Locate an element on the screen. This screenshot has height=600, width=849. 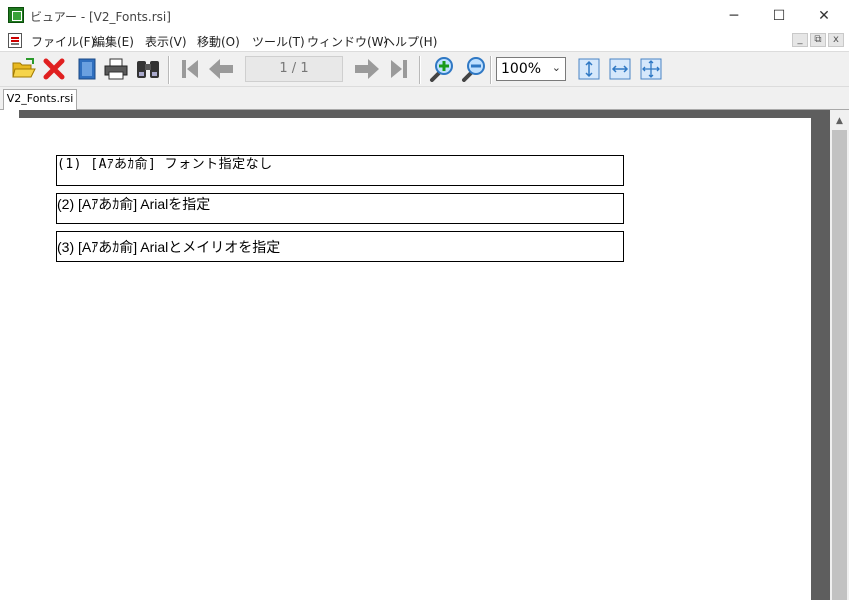
fit-height-icon is located at coordinates (589, 69).